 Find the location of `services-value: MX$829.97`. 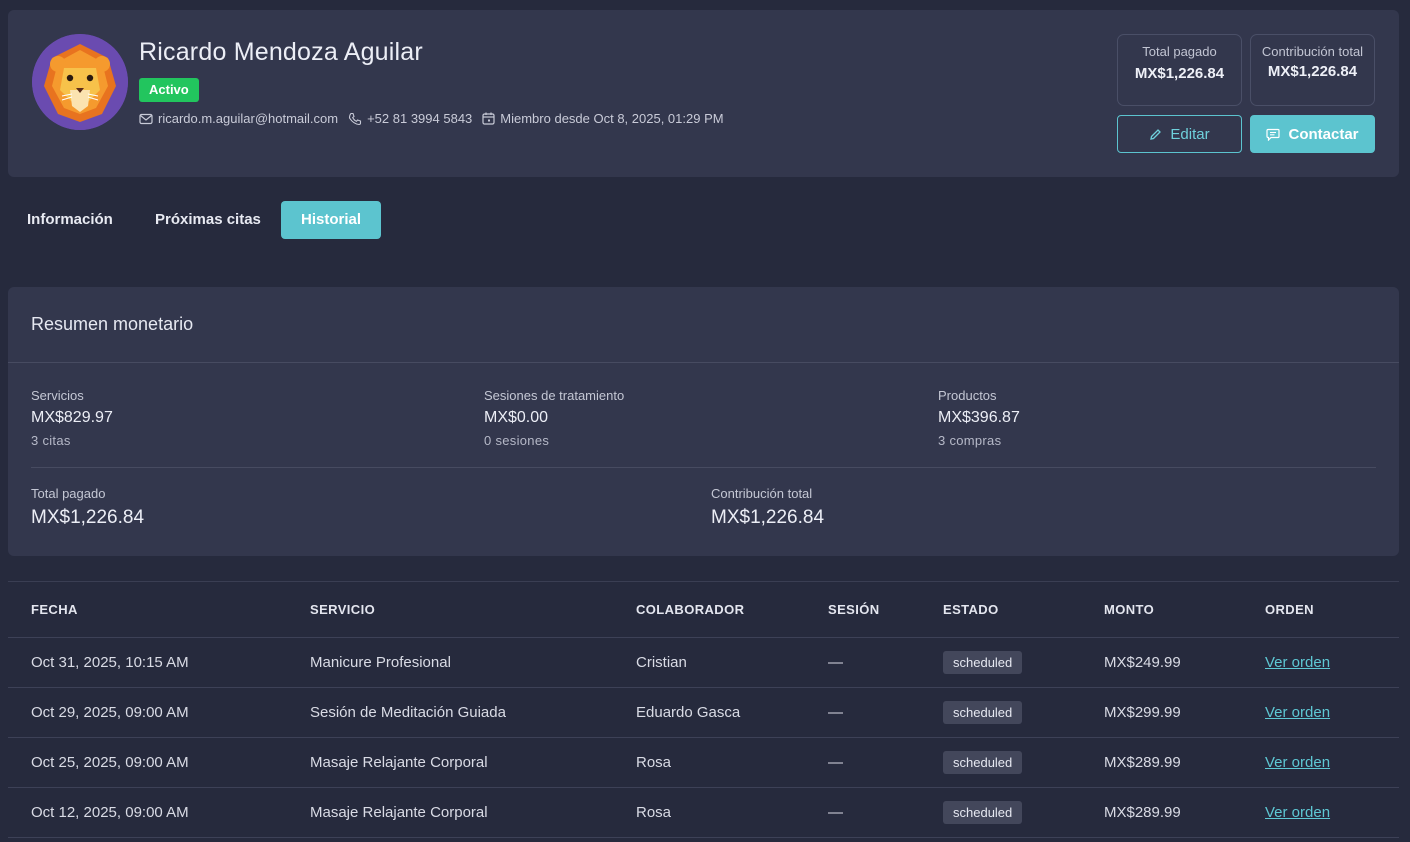

services-value: MX$829.97 is located at coordinates (72, 417).